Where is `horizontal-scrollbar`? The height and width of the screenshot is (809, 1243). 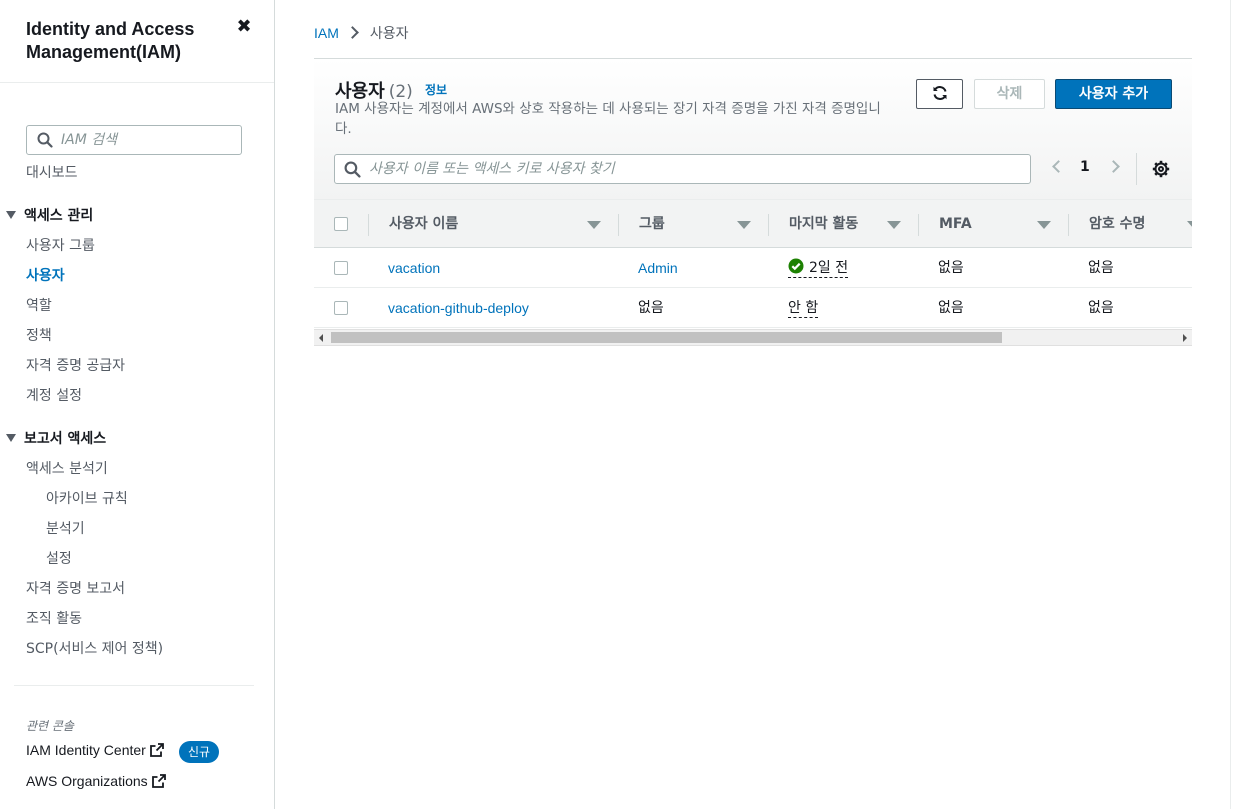 horizontal-scrollbar is located at coordinates (753, 337).